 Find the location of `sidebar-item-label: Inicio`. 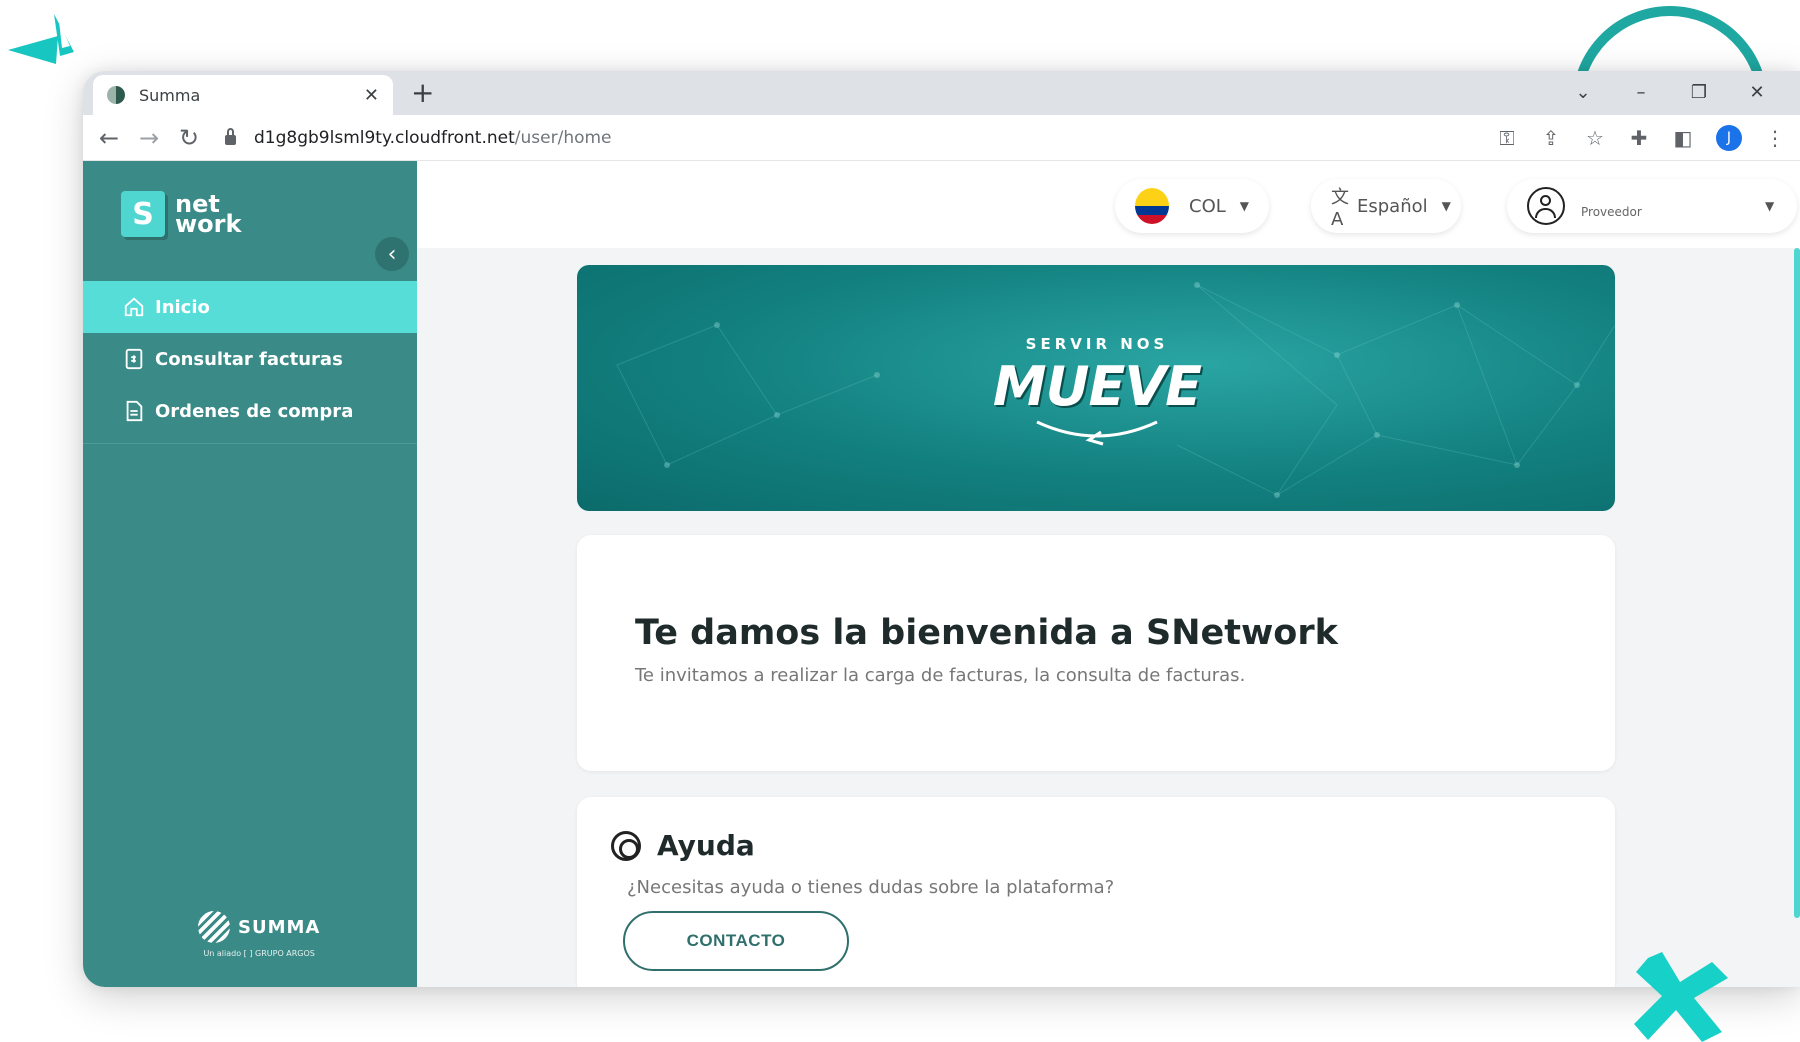

sidebar-item-label: Inicio is located at coordinates (182, 307).